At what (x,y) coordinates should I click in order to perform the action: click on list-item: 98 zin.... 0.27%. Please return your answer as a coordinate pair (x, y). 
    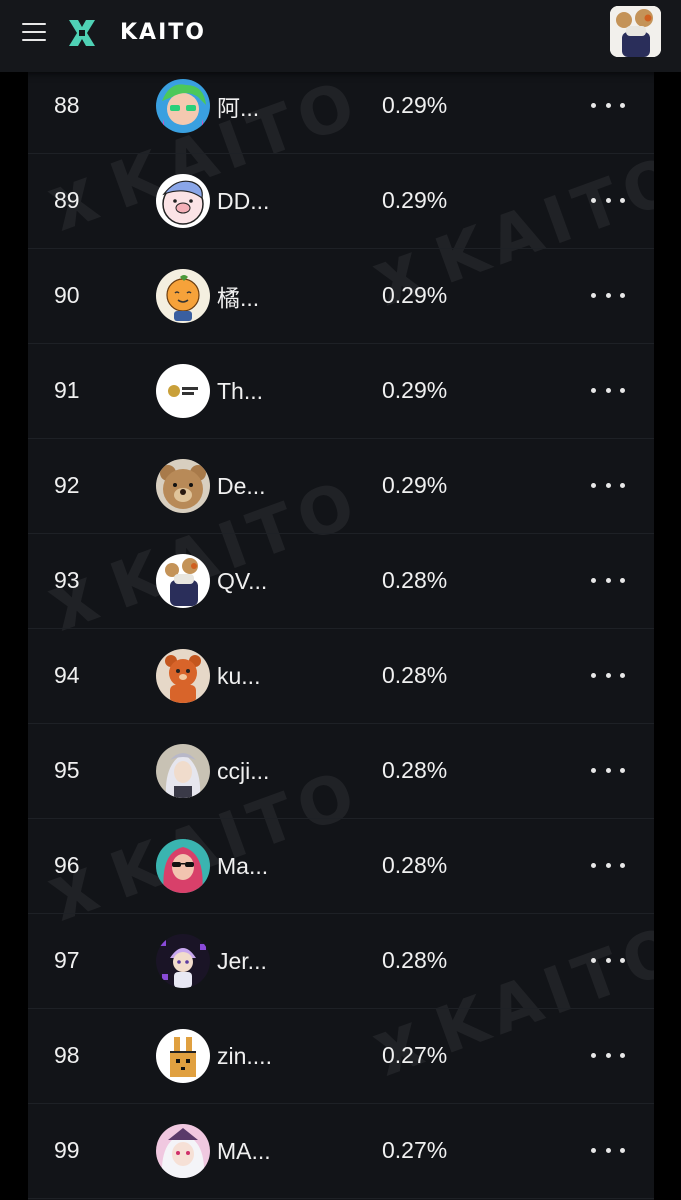
    Looking at the image, I should click on (341, 1056).